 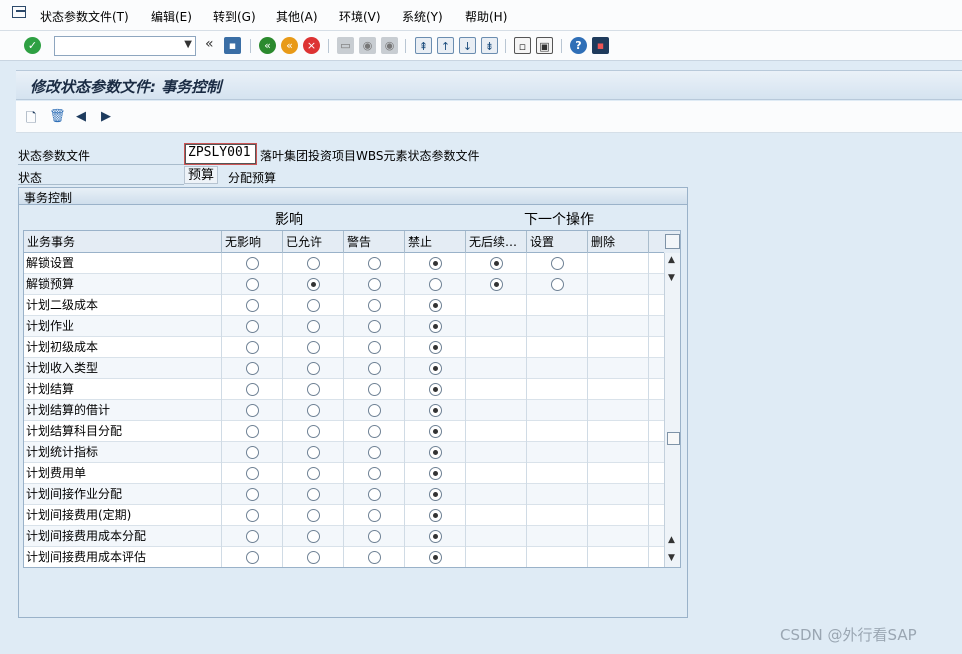 I want to click on col-set: 设置, so click(x=557, y=242).